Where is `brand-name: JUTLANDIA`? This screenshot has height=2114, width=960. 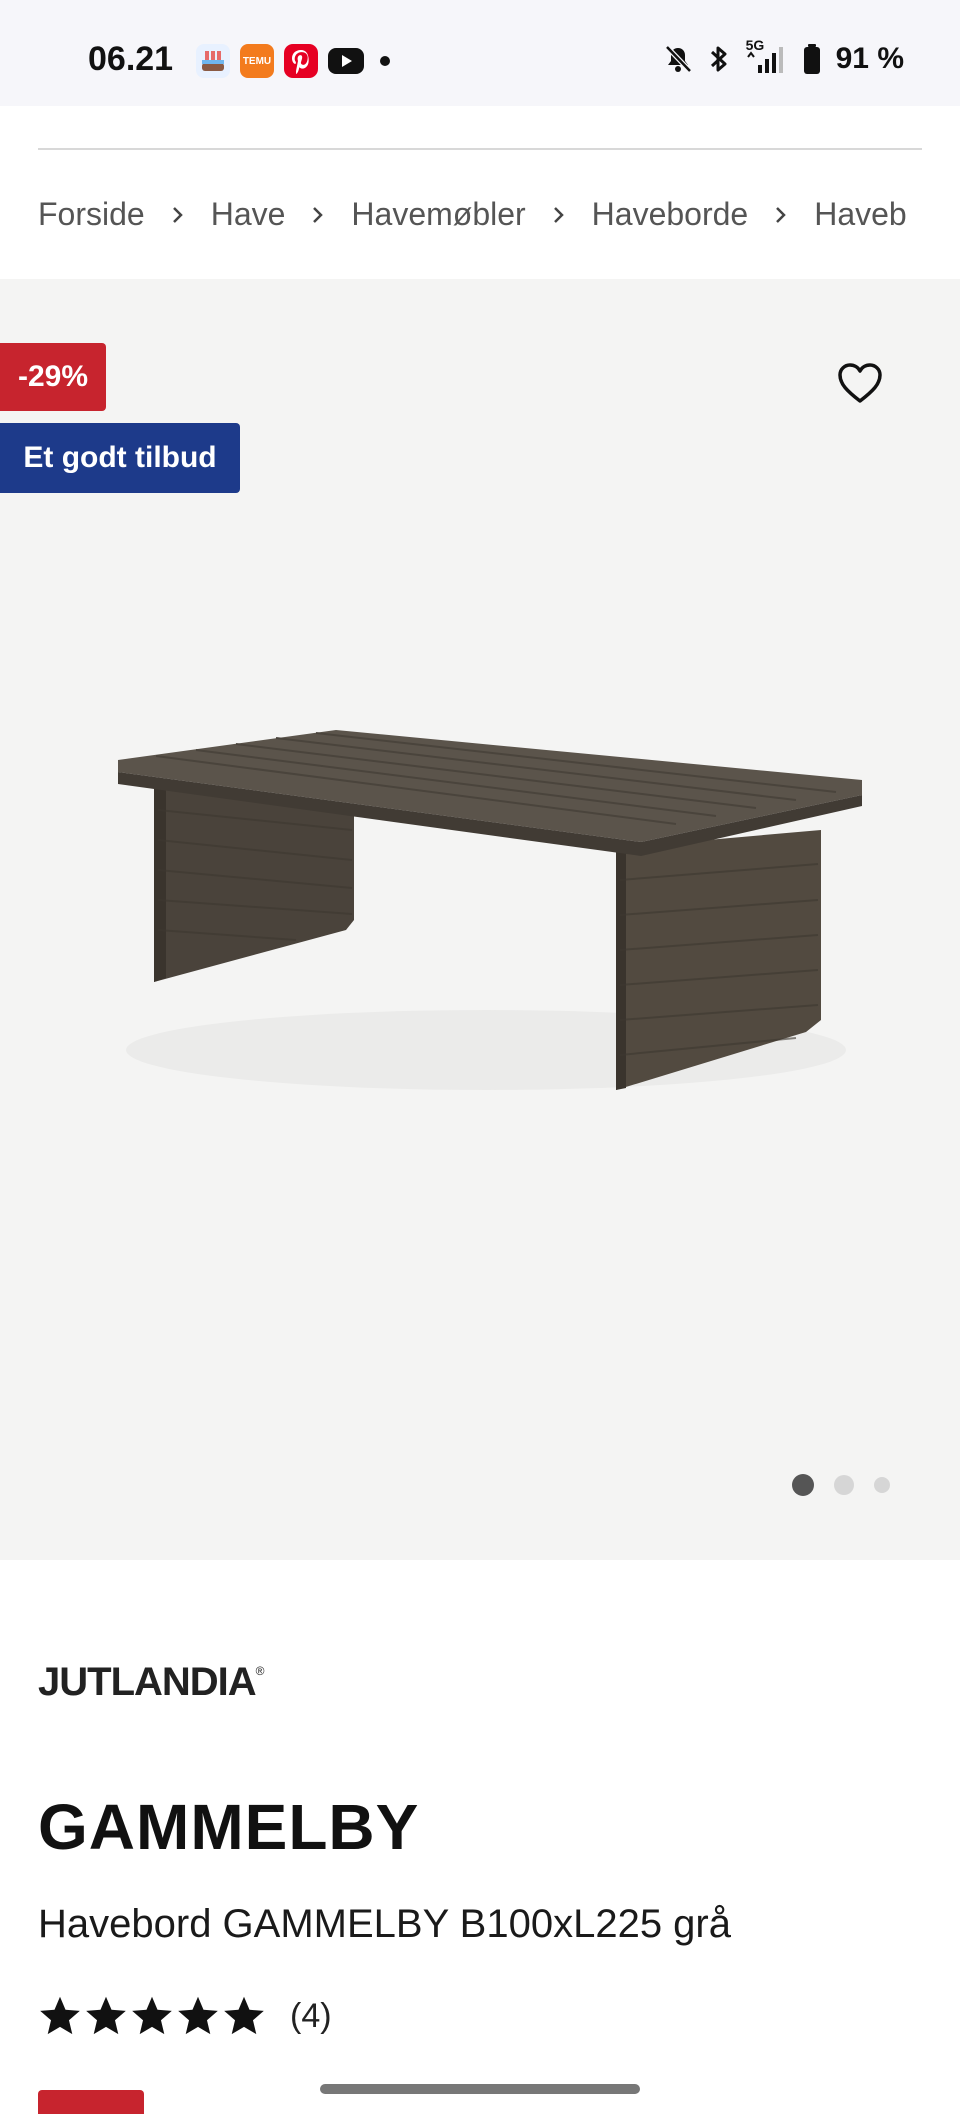 brand-name: JUTLANDIA is located at coordinates (147, 1682).